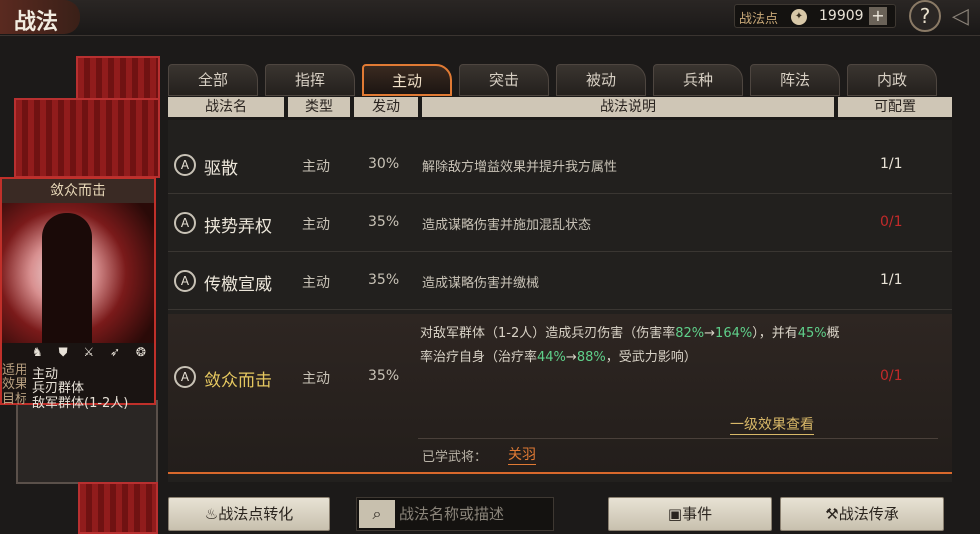  Describe the element at coordinates (211, 514) in the screenshot. I see `flame-icon: ♨` at that location.